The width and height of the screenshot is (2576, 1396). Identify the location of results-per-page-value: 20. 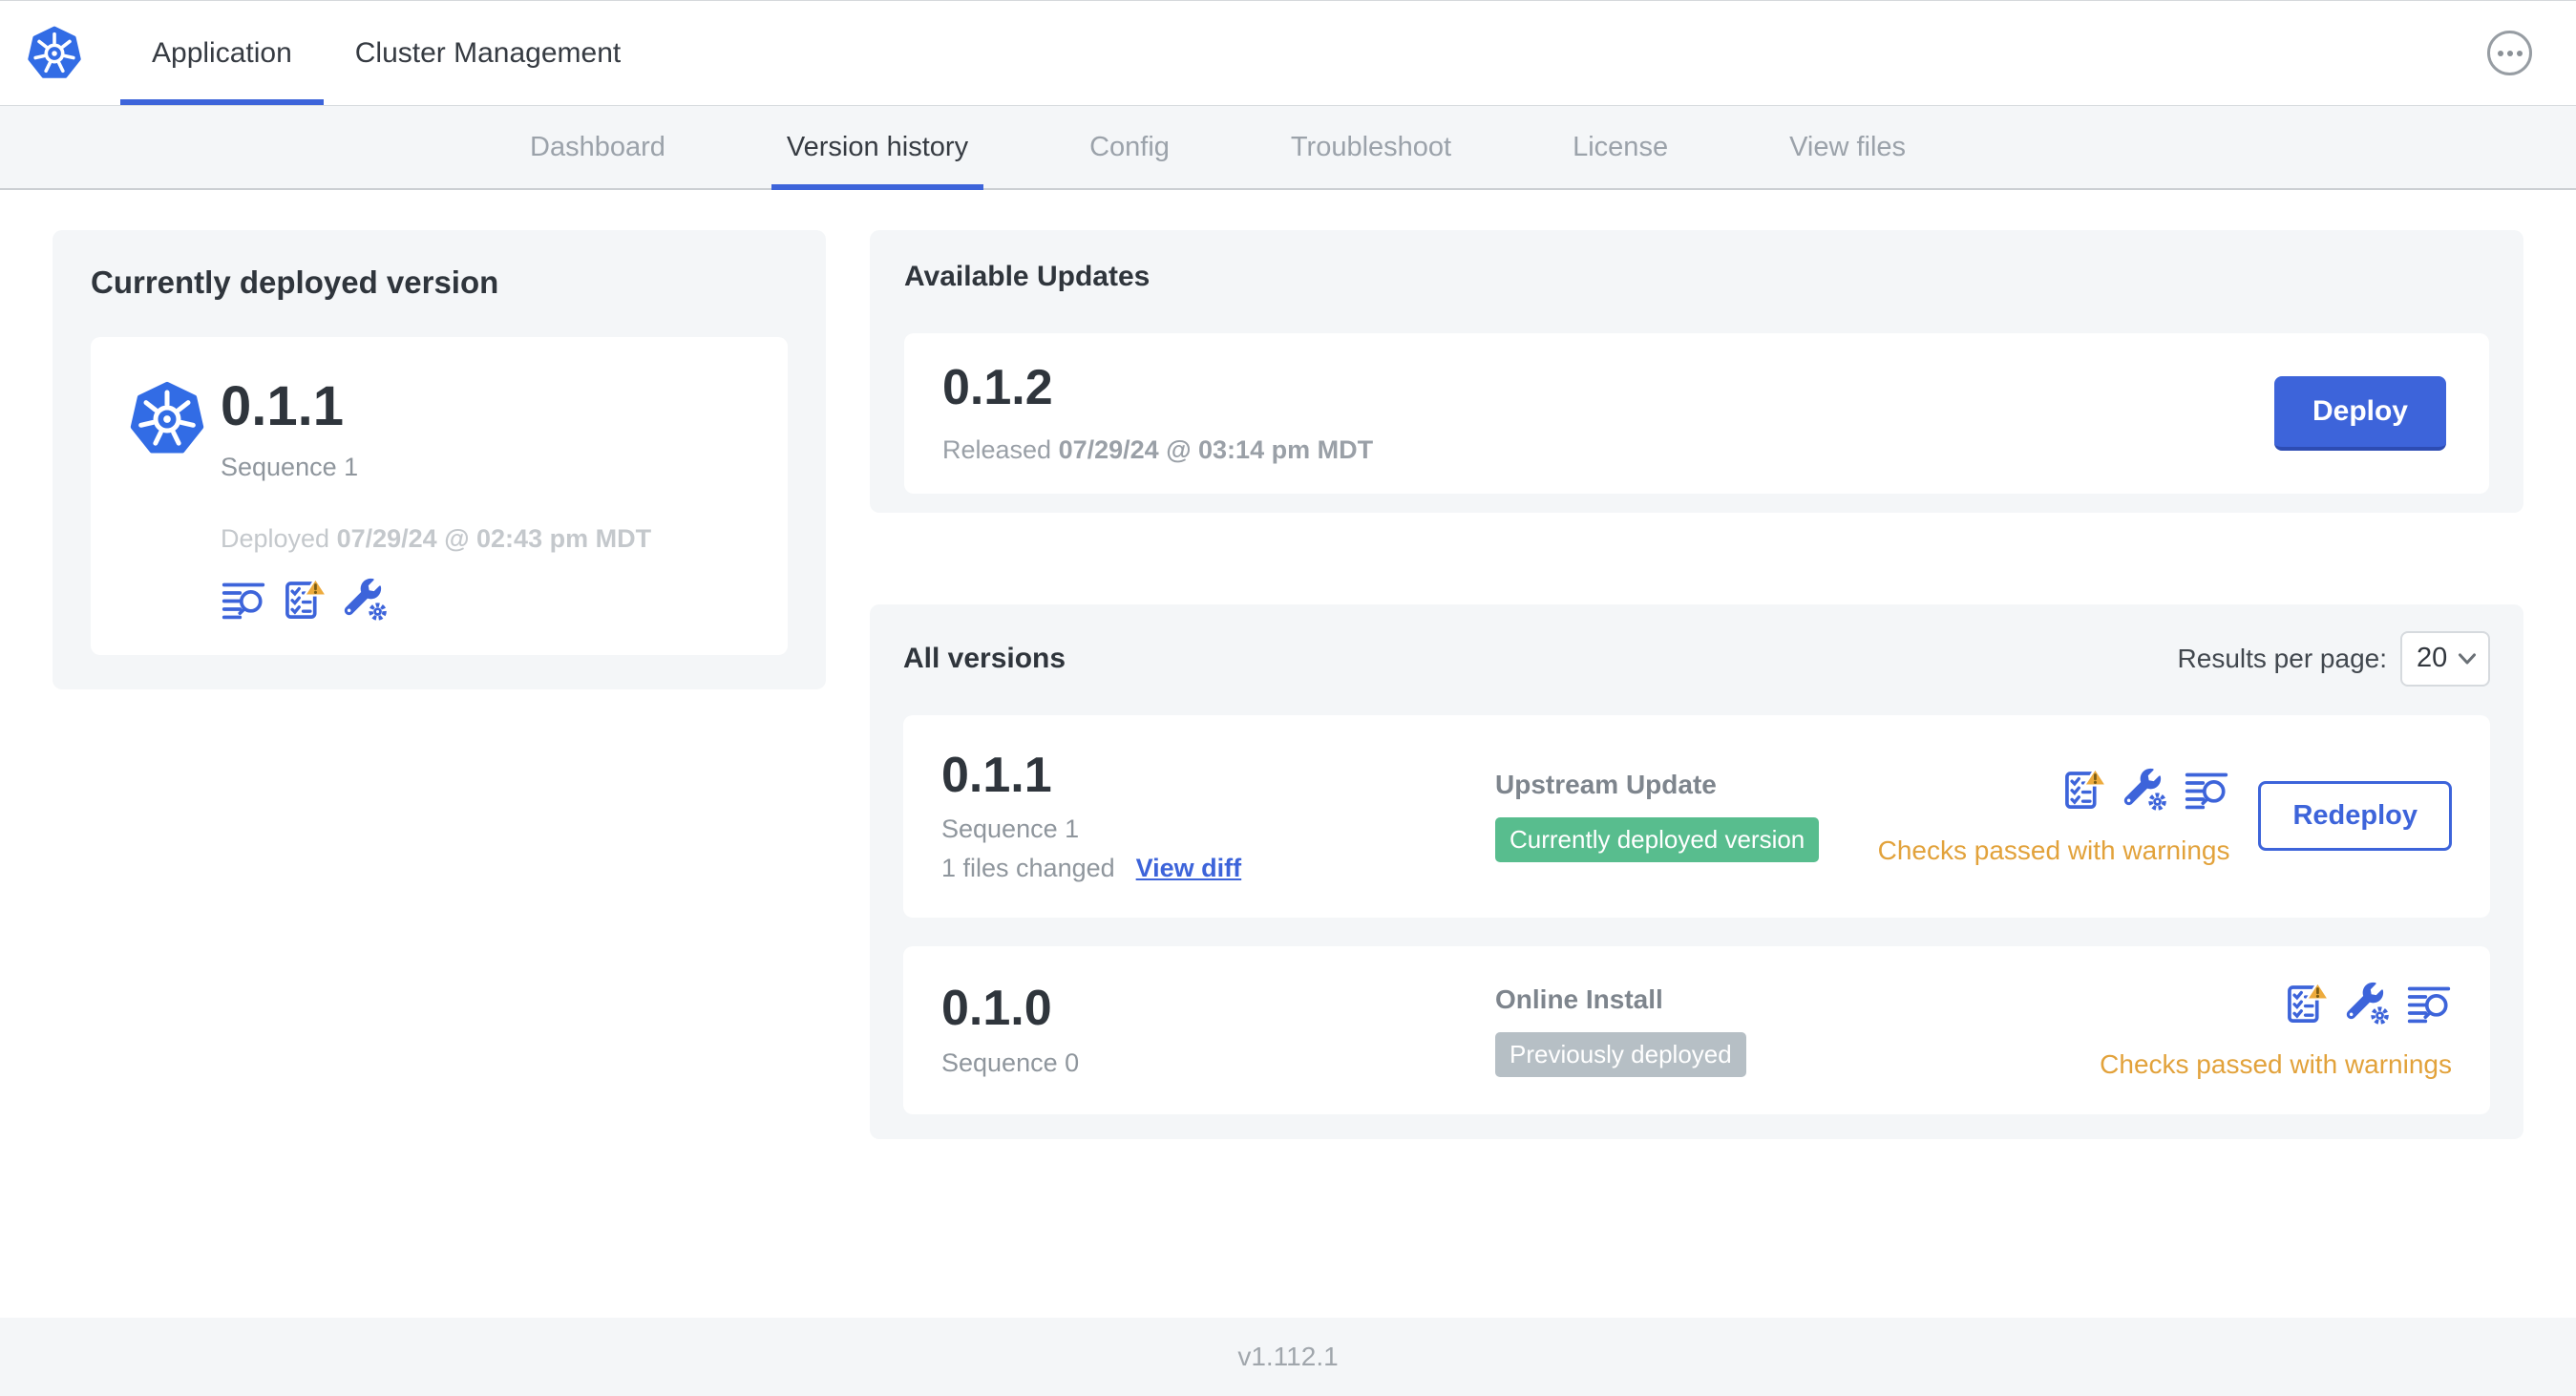
(2432, 658).